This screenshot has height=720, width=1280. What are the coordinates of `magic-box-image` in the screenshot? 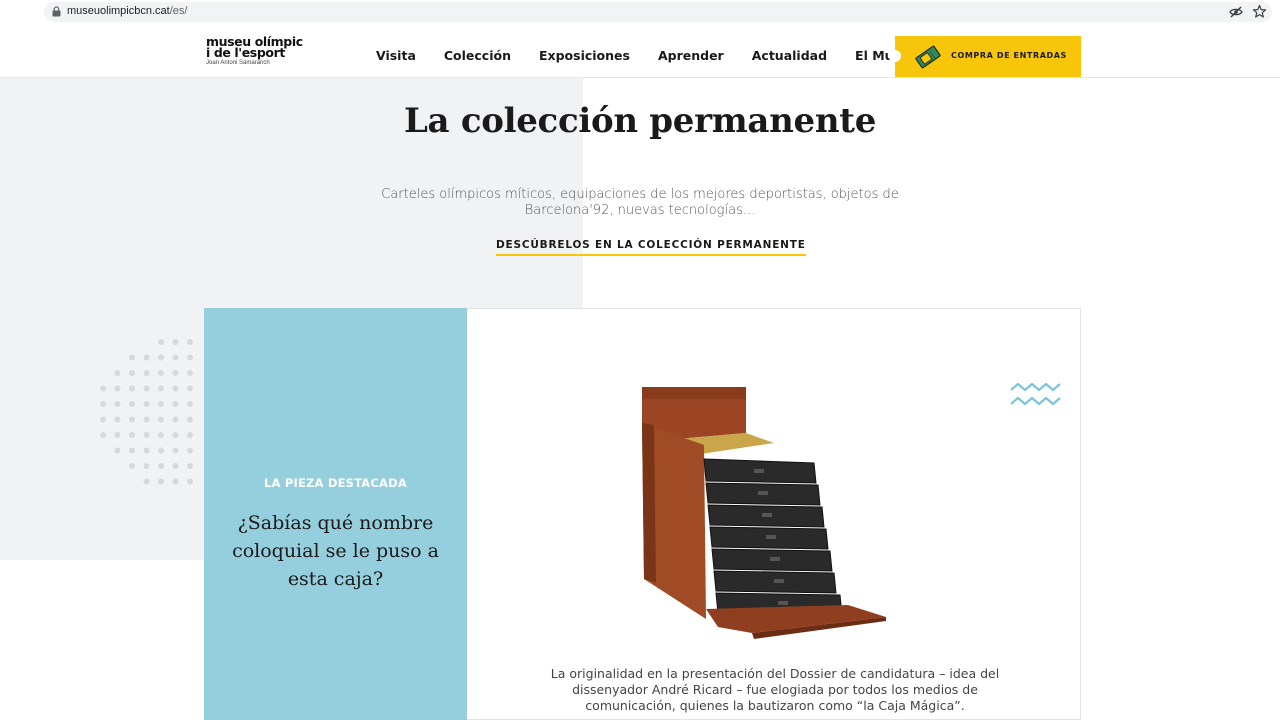 It's located at (762, 514).